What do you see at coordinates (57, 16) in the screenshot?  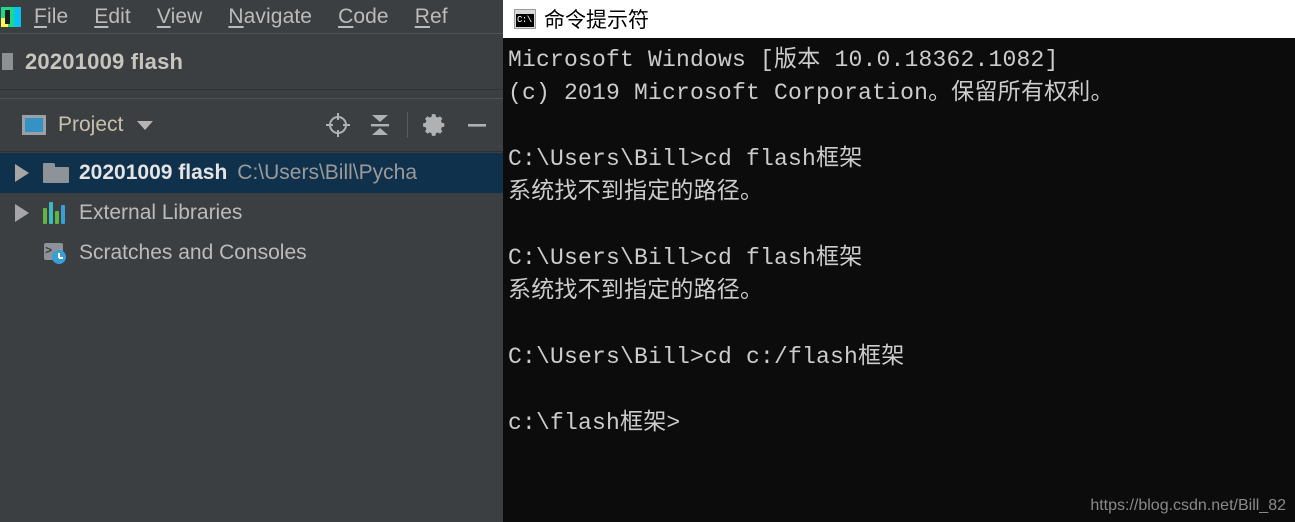 I see `menu-label-file: ile` at bounding box center [57, 16].